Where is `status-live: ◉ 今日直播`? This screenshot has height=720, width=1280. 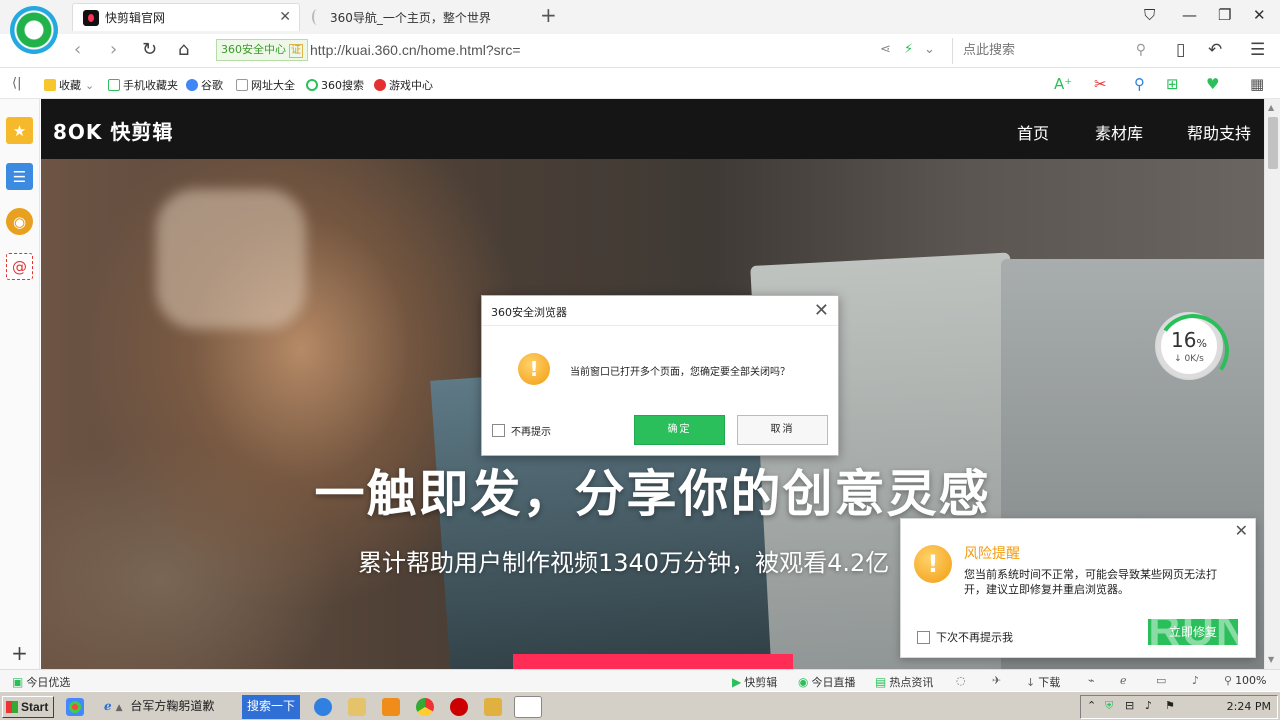 status-live: ◉ 今日直播 is located at coordinates (826, 682).